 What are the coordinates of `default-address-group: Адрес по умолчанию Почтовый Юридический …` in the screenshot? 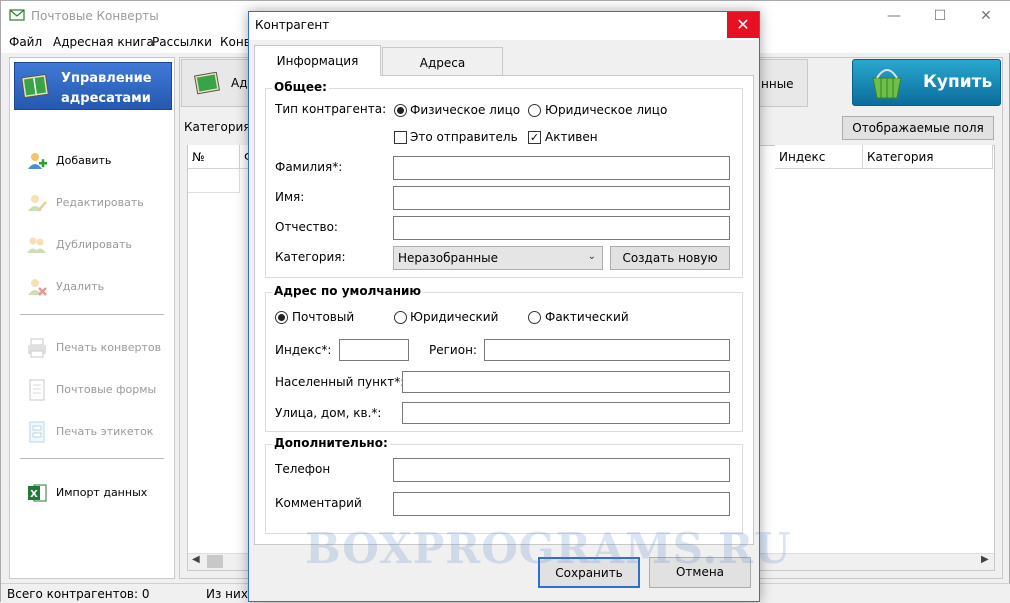 It's located at (504, 358).